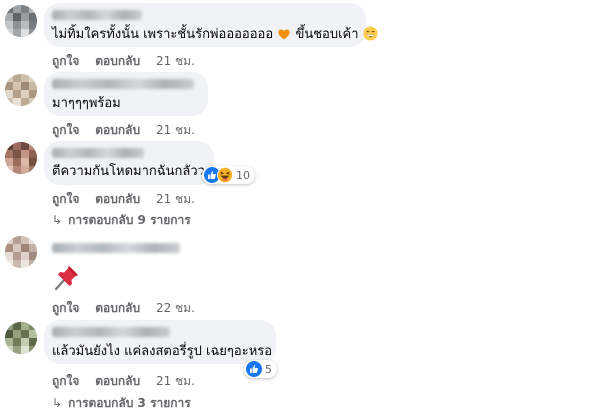 The height and width of the screenshot is (413, 608). What do you see at coordinates (163, 34) in the screenshot?
I see `comment-text: ไม่ทิ้มใครทั้งนั้น เพราะชั้นรักพ่อออออออ` at bounding box center [163, 34].